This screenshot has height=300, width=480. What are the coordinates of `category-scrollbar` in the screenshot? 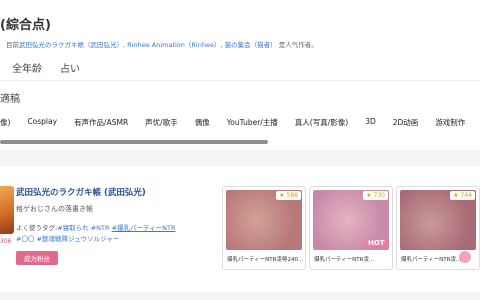 It's located at (134, 142).